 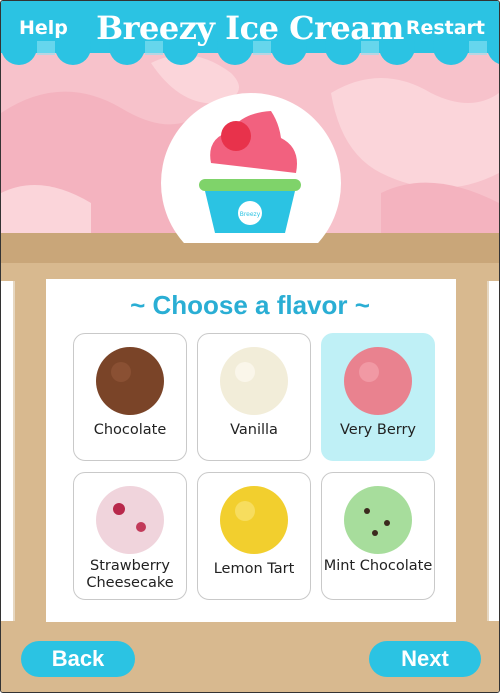 What do you see at coordinates (493, 451) in the screenshot?
I see `side-panel-right` at bounding box center [493, 451].